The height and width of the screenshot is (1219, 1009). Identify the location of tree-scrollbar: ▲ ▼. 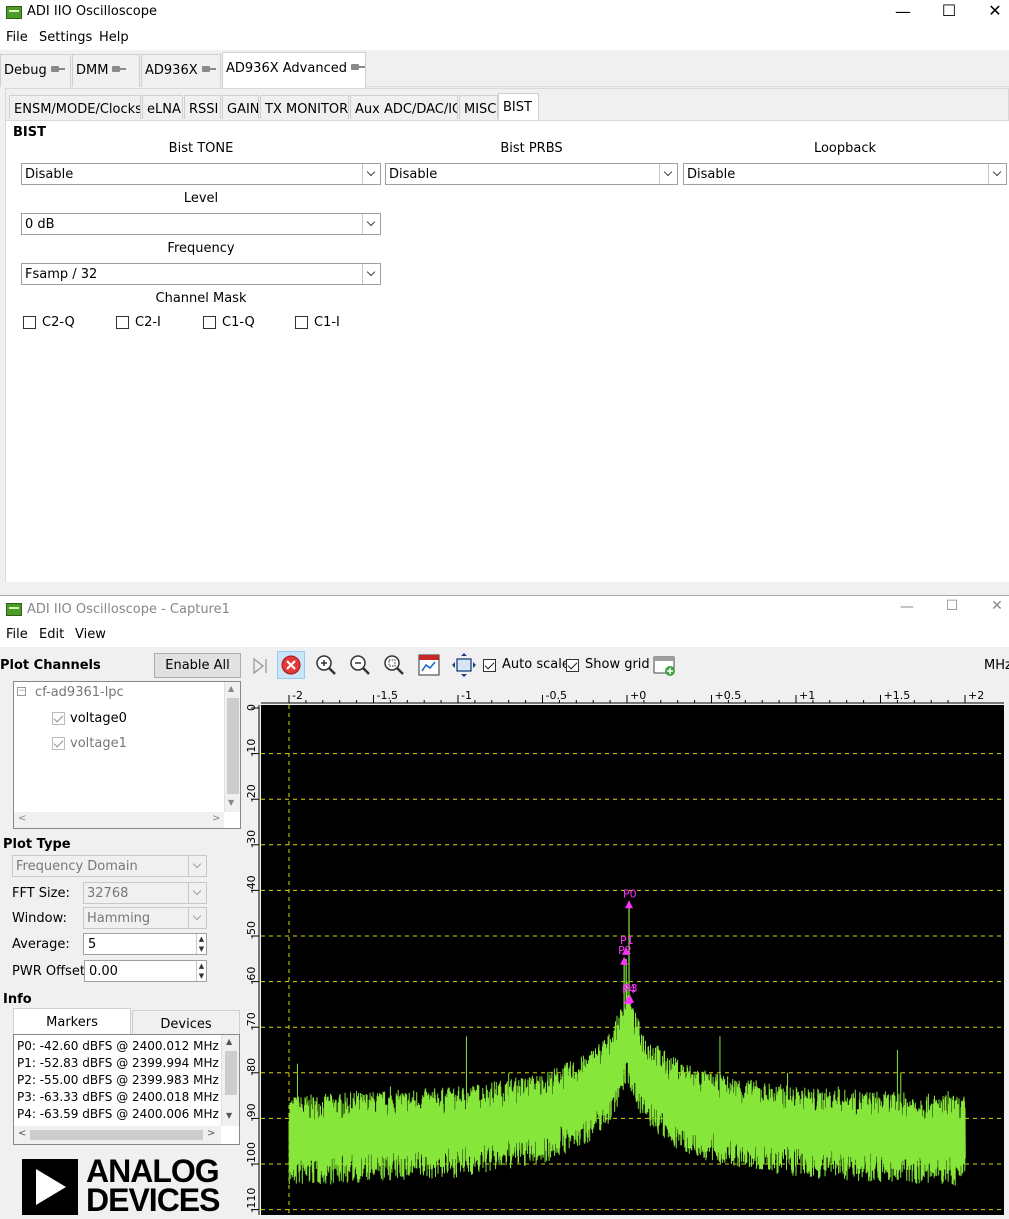
(232, 747).